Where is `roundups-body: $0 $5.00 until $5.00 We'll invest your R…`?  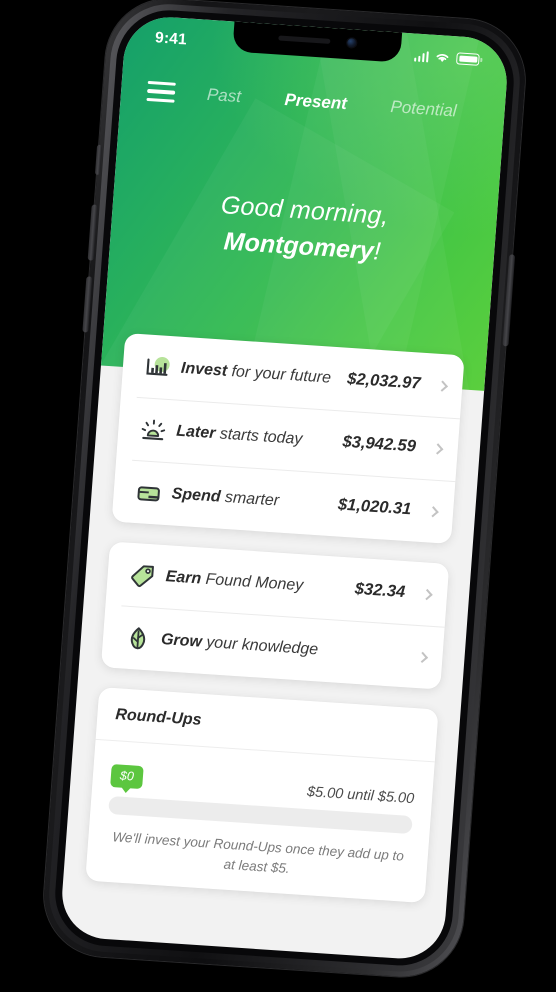
roundups-body: $0 $5.00 until $5.00 We'll invest your R… is located at coordinates (260, 821).